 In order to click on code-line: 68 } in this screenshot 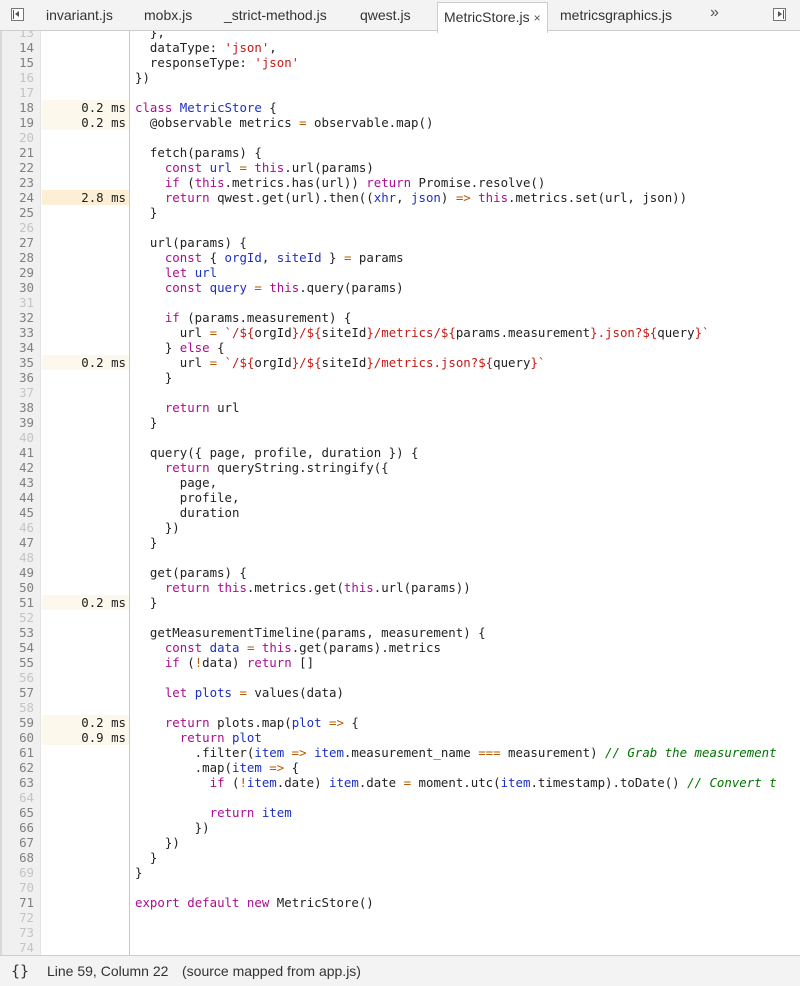, I will do `click(400, 857)`.